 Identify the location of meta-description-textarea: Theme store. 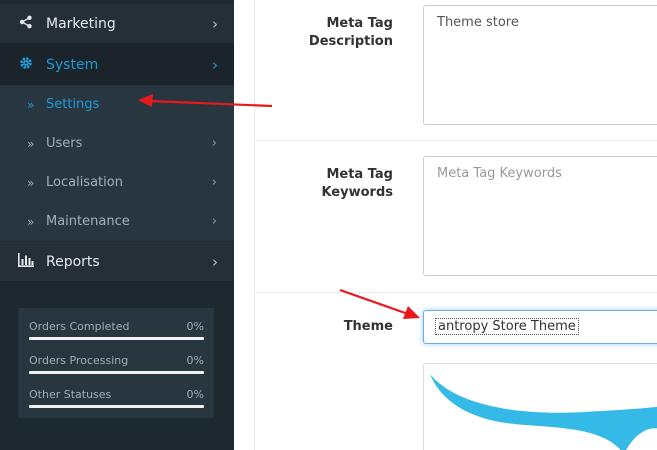
(540, 65).